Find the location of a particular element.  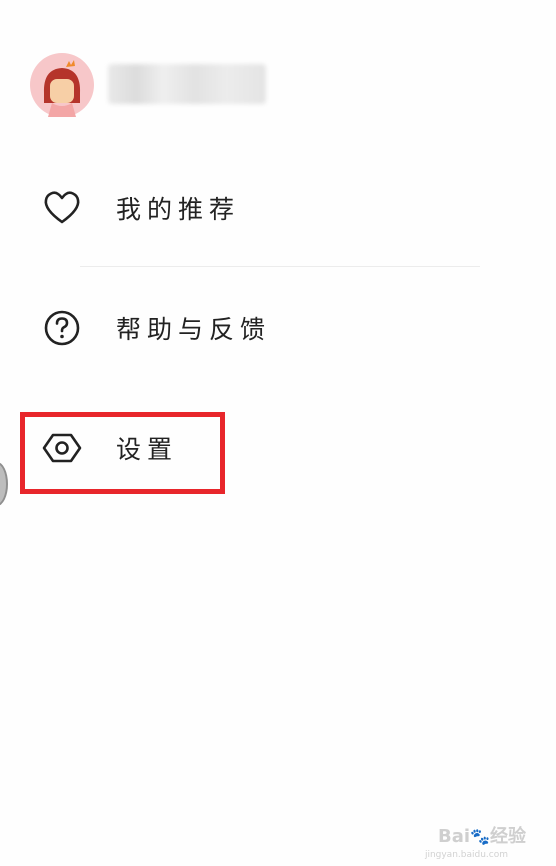

menu-item-label: 帮助与反馈 is located at coordinates (194, 329).